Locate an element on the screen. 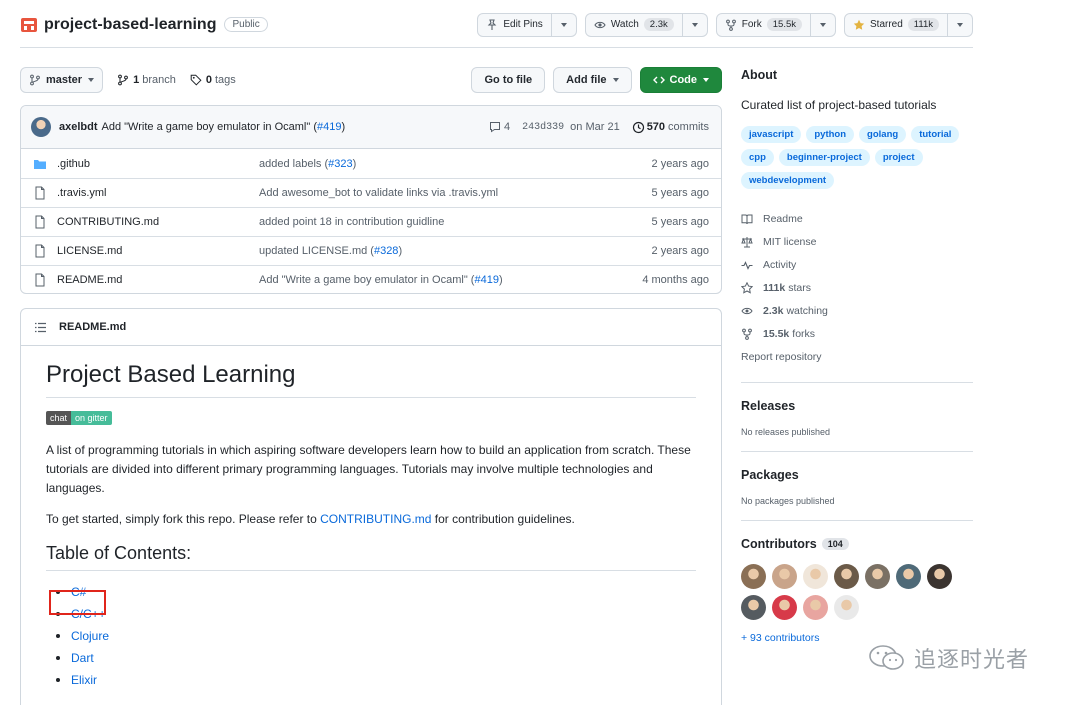 Image resolution: width=1080 pixels, height=705 pixels. packages-empty: No packages published is located at coordinates (788, 501).